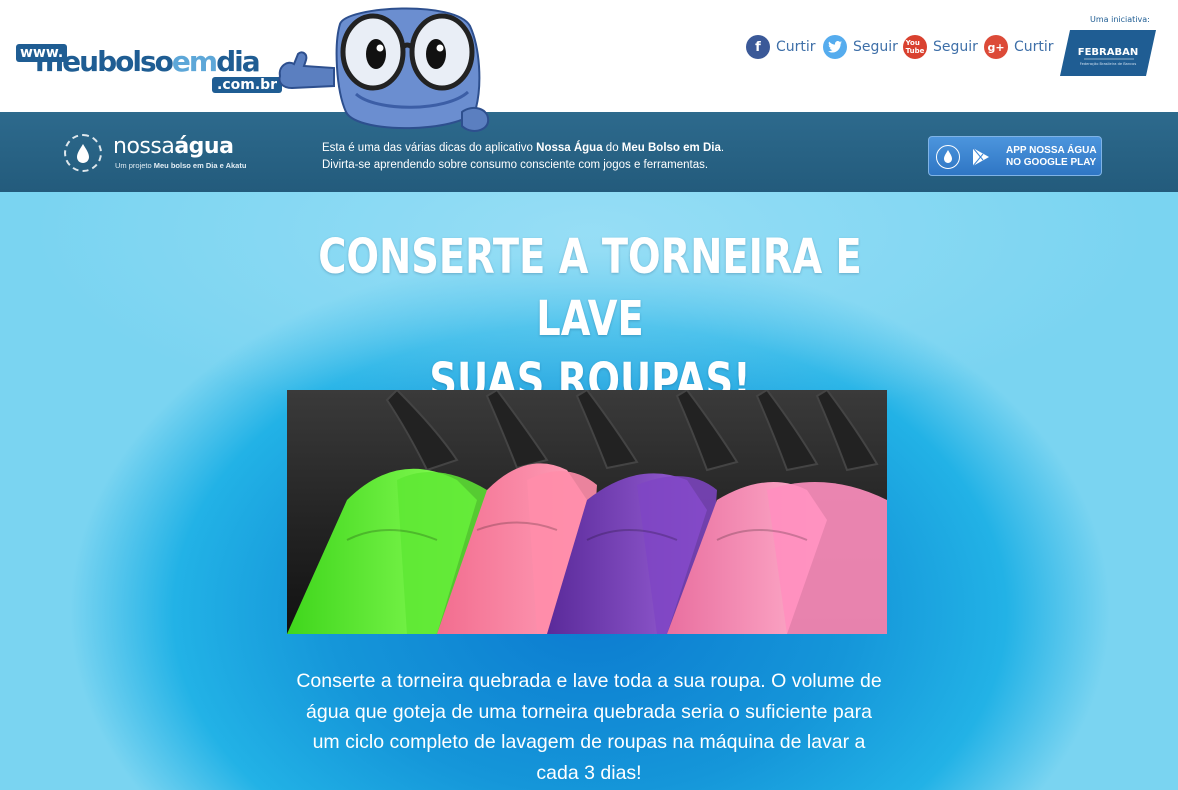 Image resolution: width=1178 pixels, height=790 pixels. I want to click on youtube-follow-link: You Tube Seguir, so click(940, 47).